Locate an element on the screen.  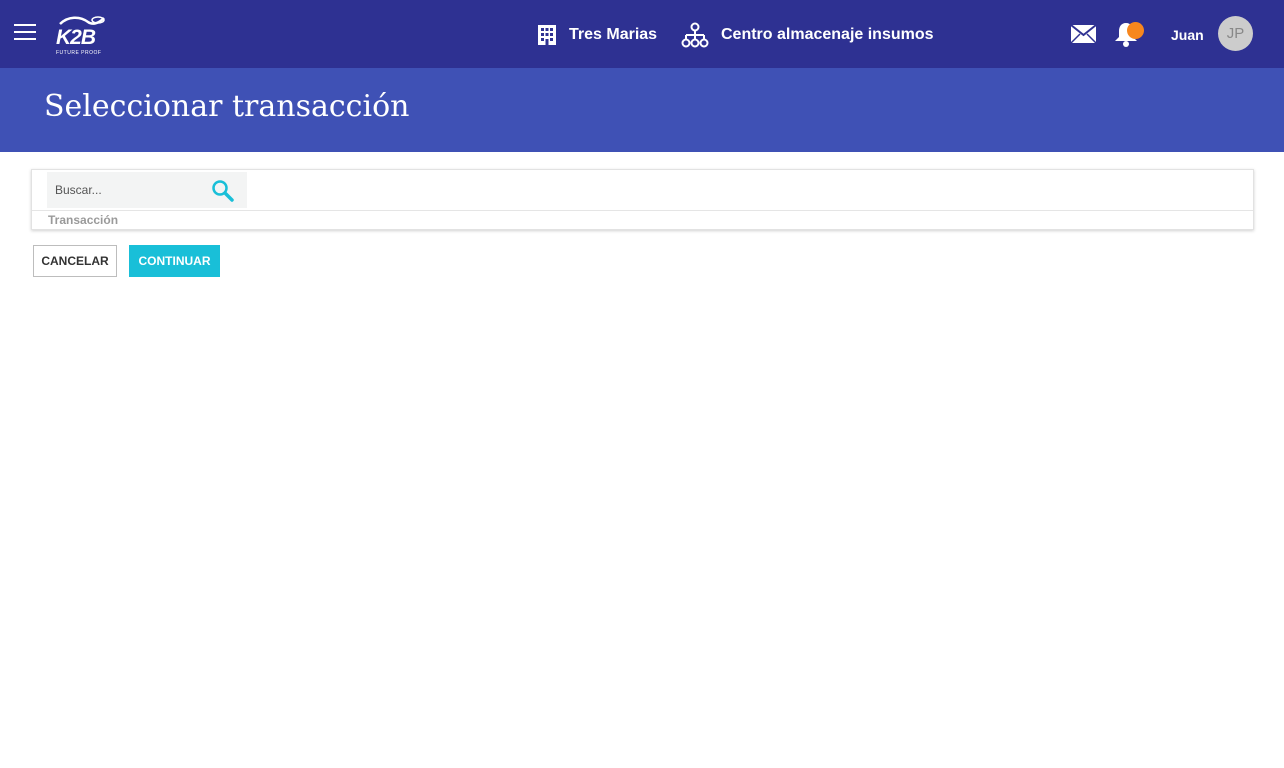
search-box is located at coordinates (147, 190).